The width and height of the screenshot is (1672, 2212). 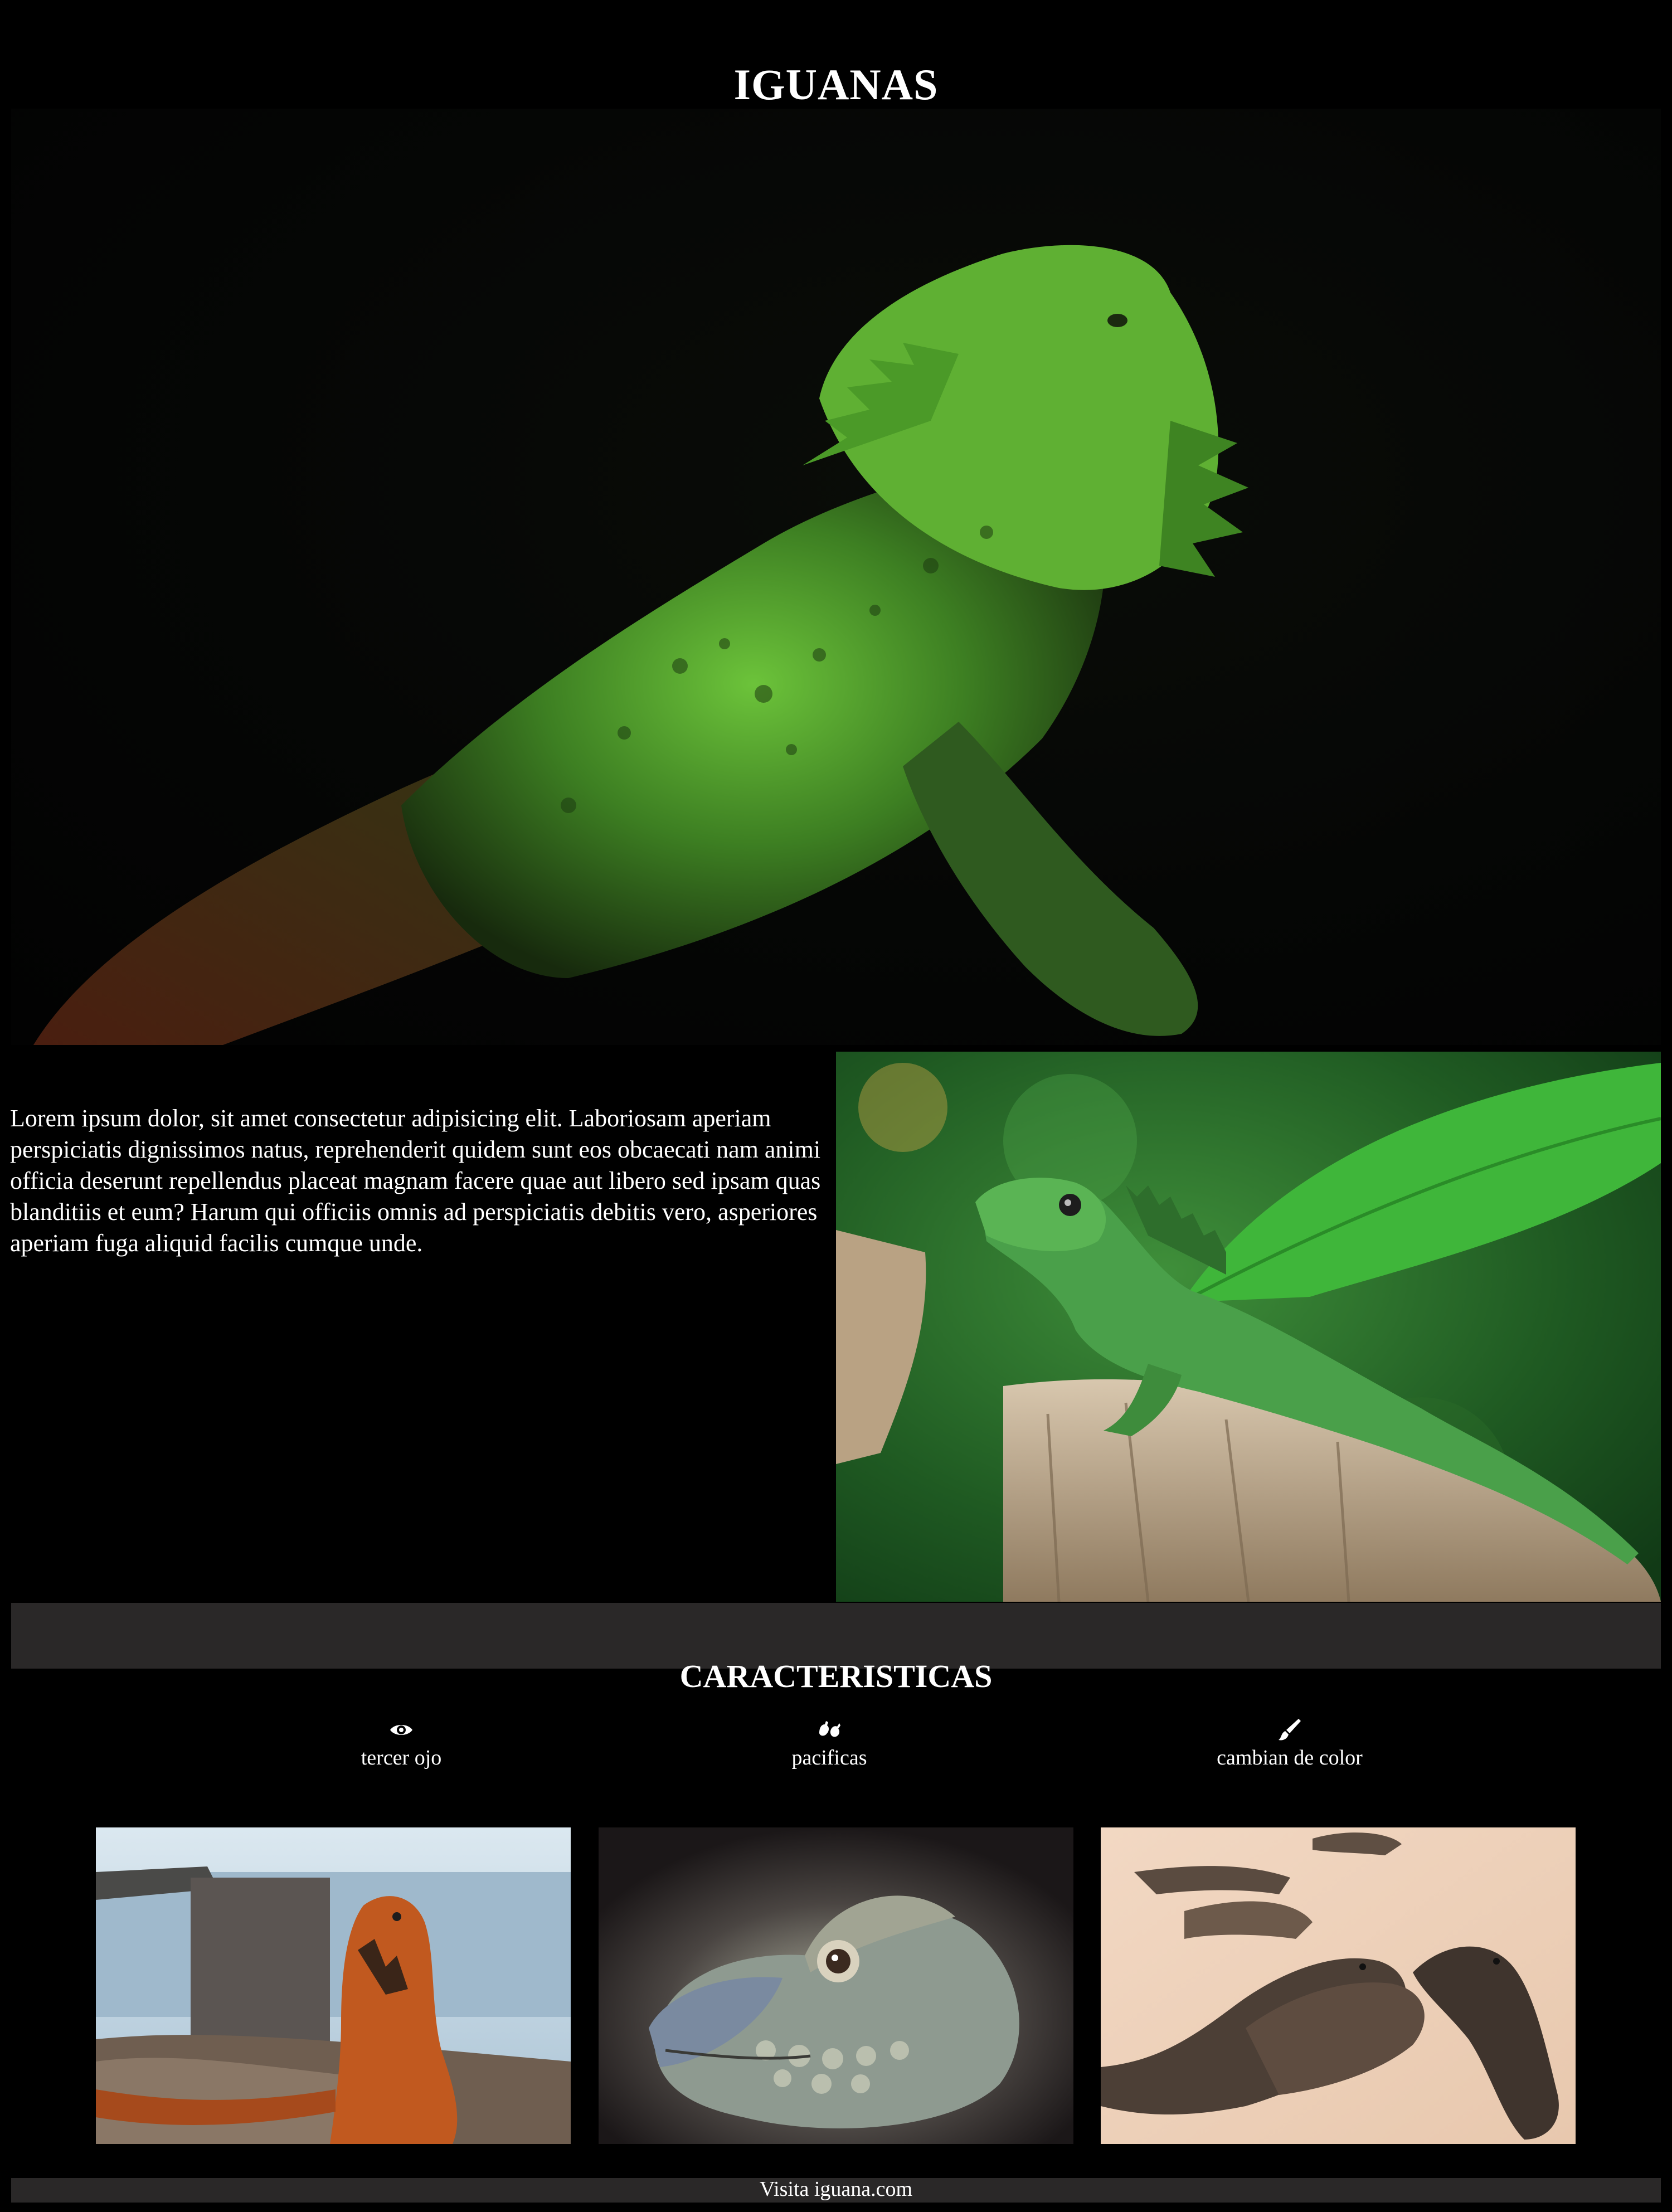 What do you see at coordinates (401, 1757) in the screenshot?
I see `feature-label: tercer ojo` at bounding box center [401, 1757].